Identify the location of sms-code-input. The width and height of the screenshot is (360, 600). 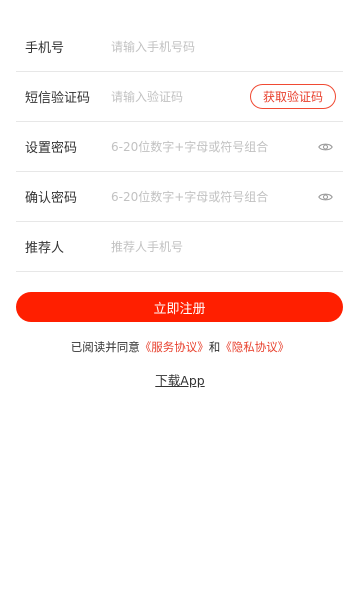
(176, 96).